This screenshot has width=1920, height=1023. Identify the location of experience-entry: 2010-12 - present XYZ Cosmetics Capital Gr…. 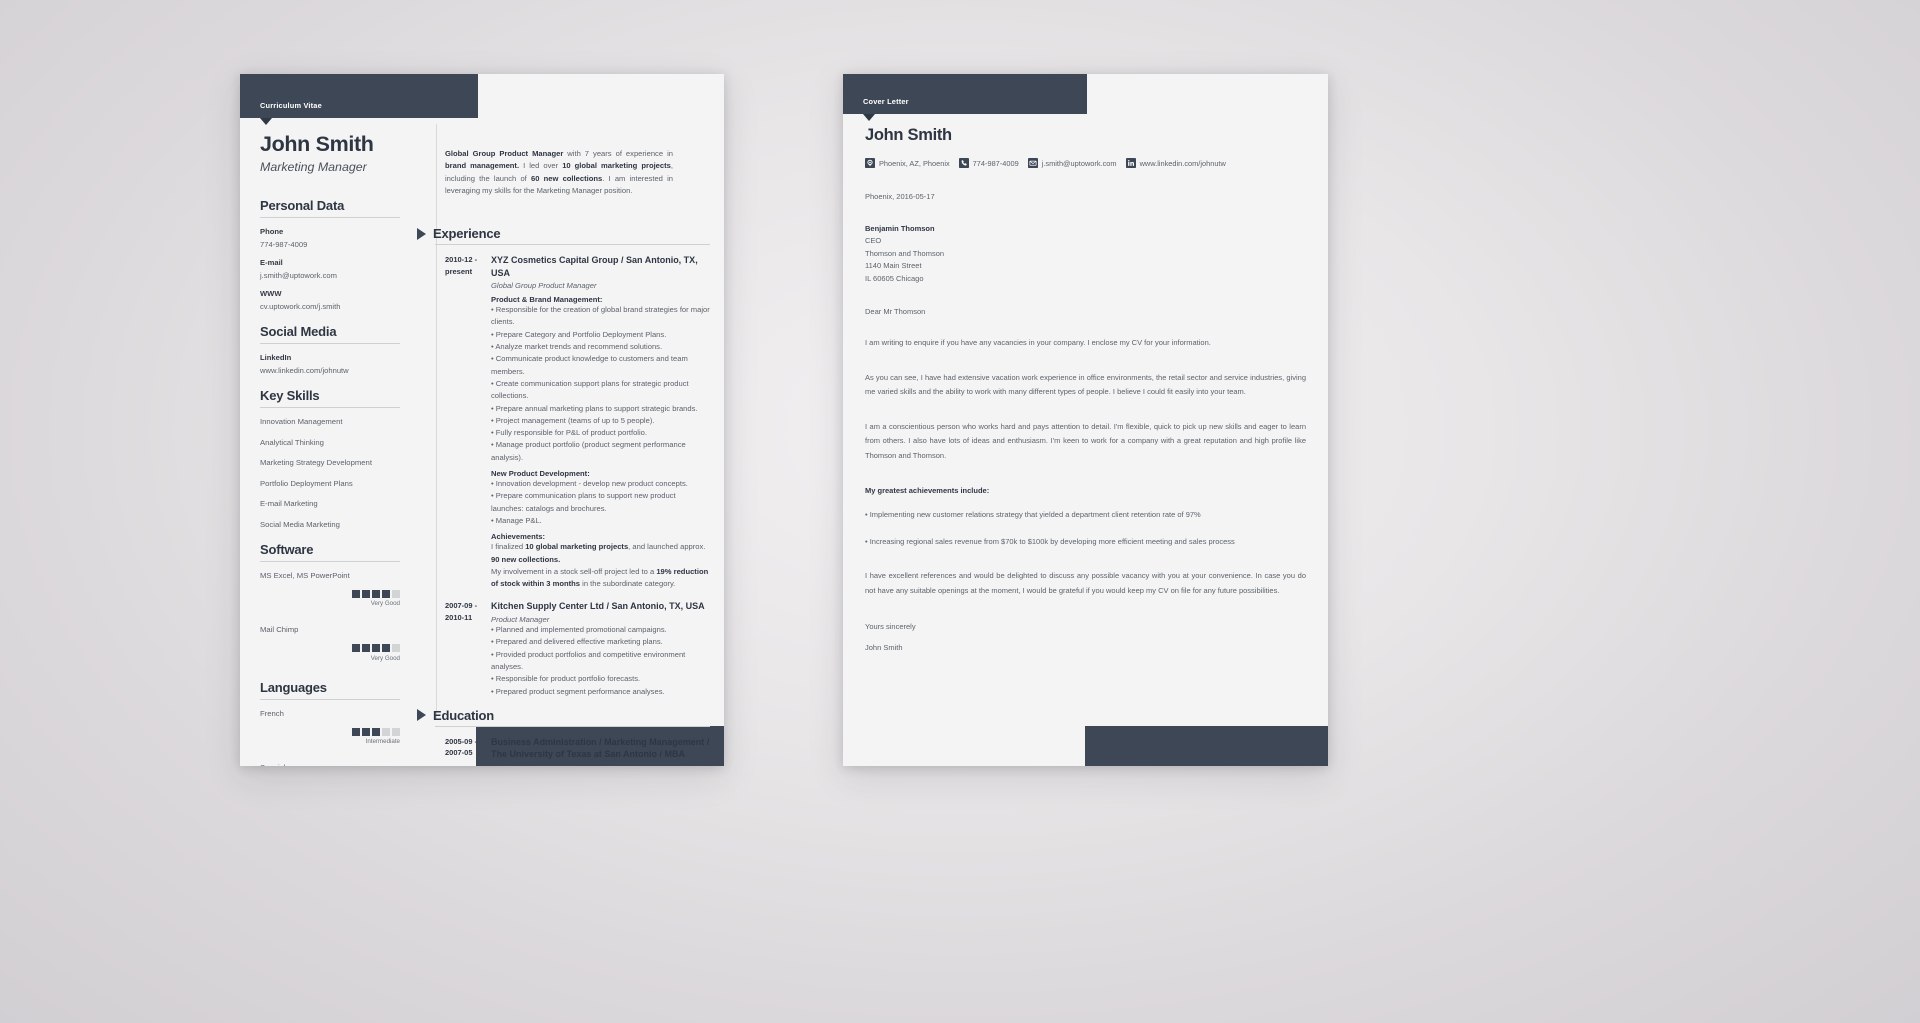
(577, 422).